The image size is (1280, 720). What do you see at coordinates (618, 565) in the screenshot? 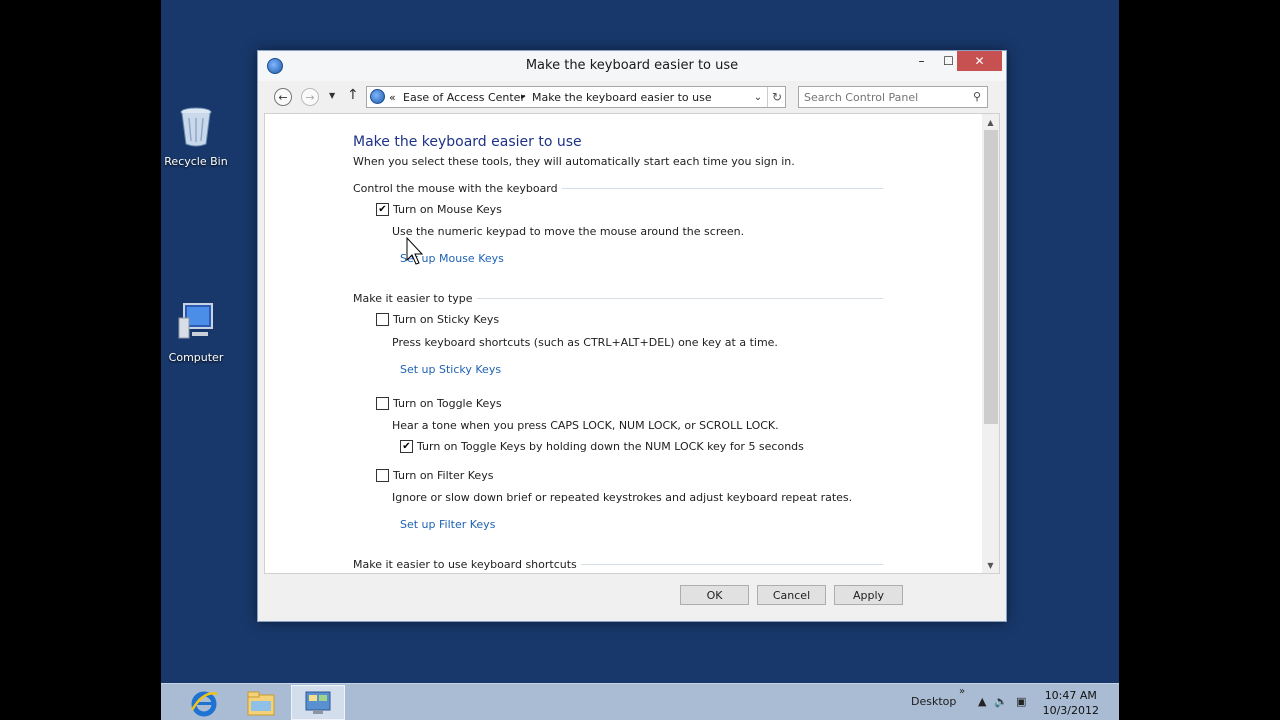
I see `section-keyboard-shortcuts: Make it easier to use keyboard shortcuts` at bounding box center [618, 565].